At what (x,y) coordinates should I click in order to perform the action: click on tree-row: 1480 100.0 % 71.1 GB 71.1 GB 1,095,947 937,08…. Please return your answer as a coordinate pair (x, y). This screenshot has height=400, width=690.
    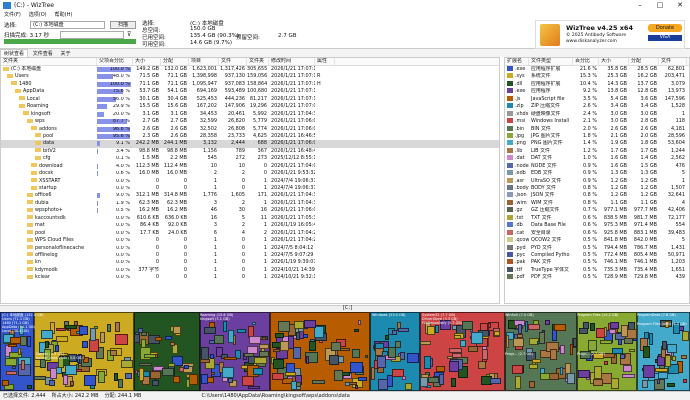
    Looking at the image, I should click on (250, 84).